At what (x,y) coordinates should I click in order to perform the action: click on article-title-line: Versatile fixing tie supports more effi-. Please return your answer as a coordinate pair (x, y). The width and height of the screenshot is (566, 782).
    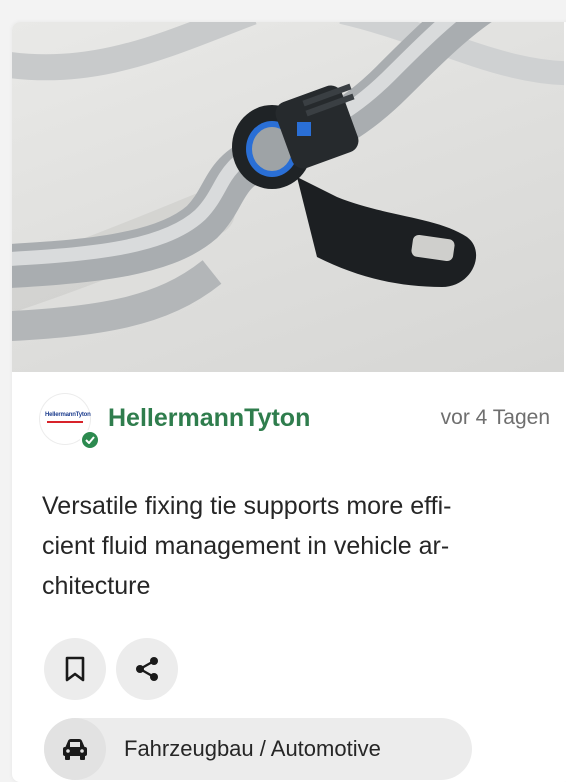
    Looking at the image, I should click on (247, 506).